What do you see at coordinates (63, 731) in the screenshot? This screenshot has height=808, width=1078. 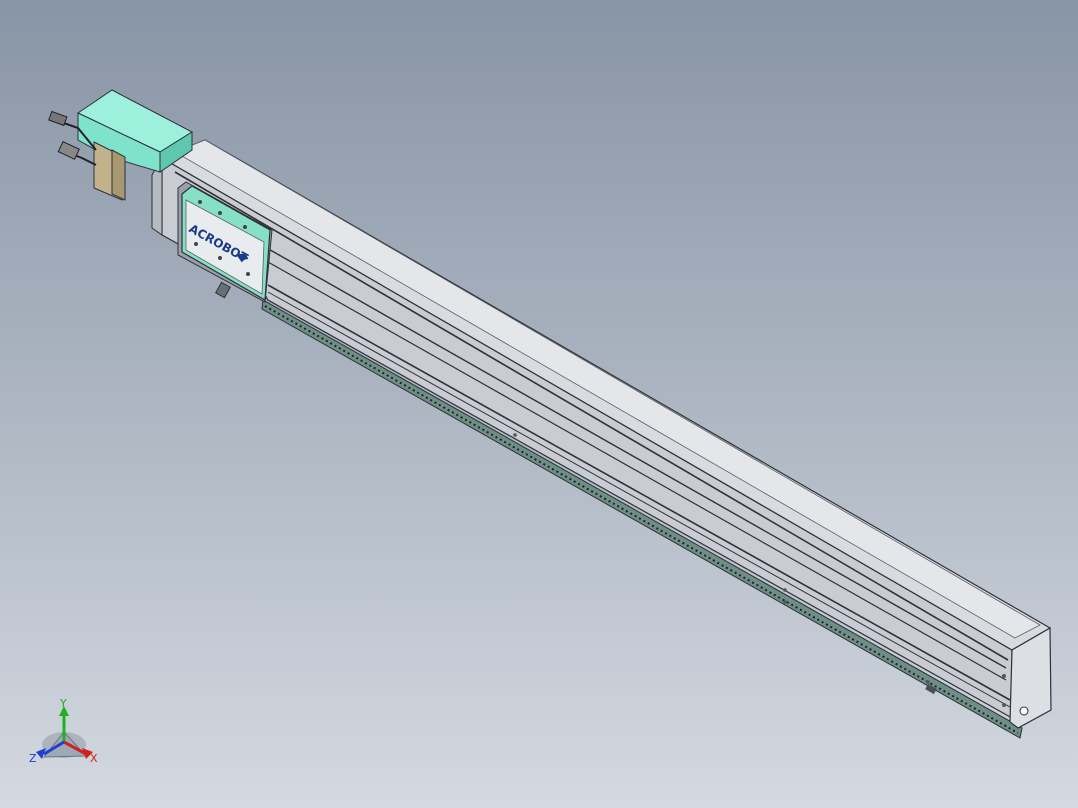 I see `orientation-triad: Y X Z` at bounding box center [63, 731].